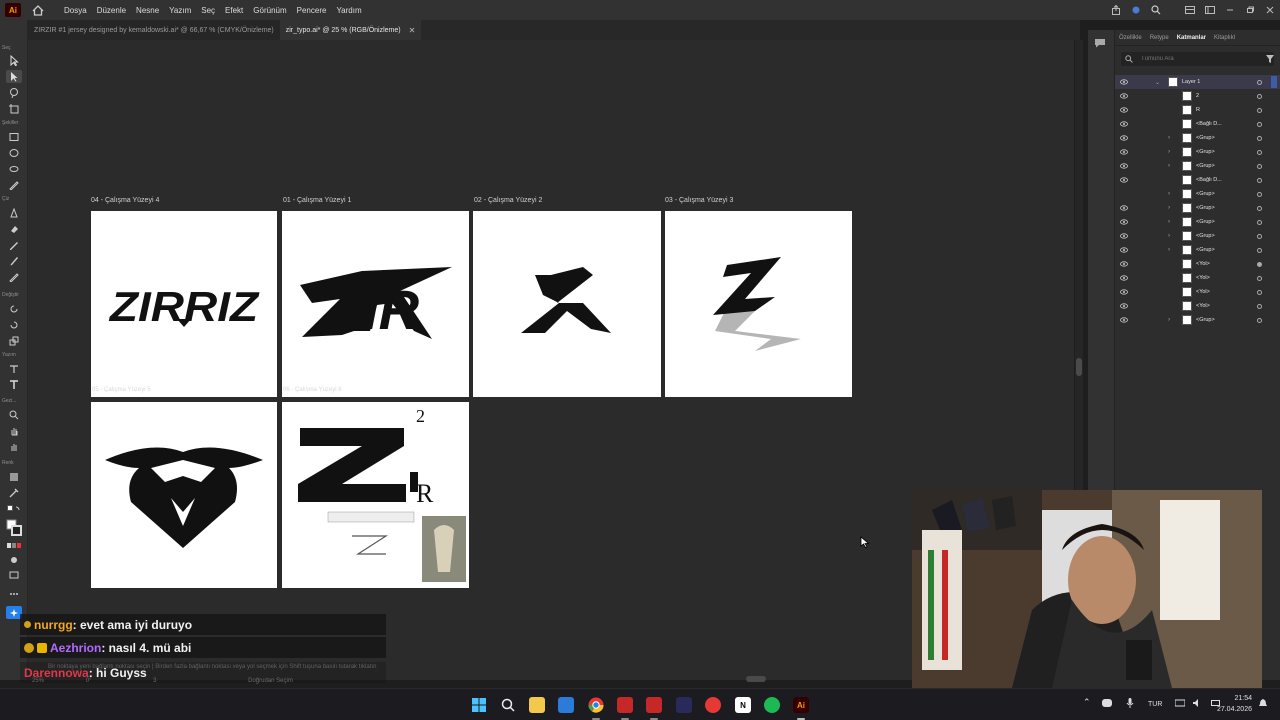  Describe the element at coordinates (234, 10) in the screenshot. I see `menu-efekt: Efekt` at that location.